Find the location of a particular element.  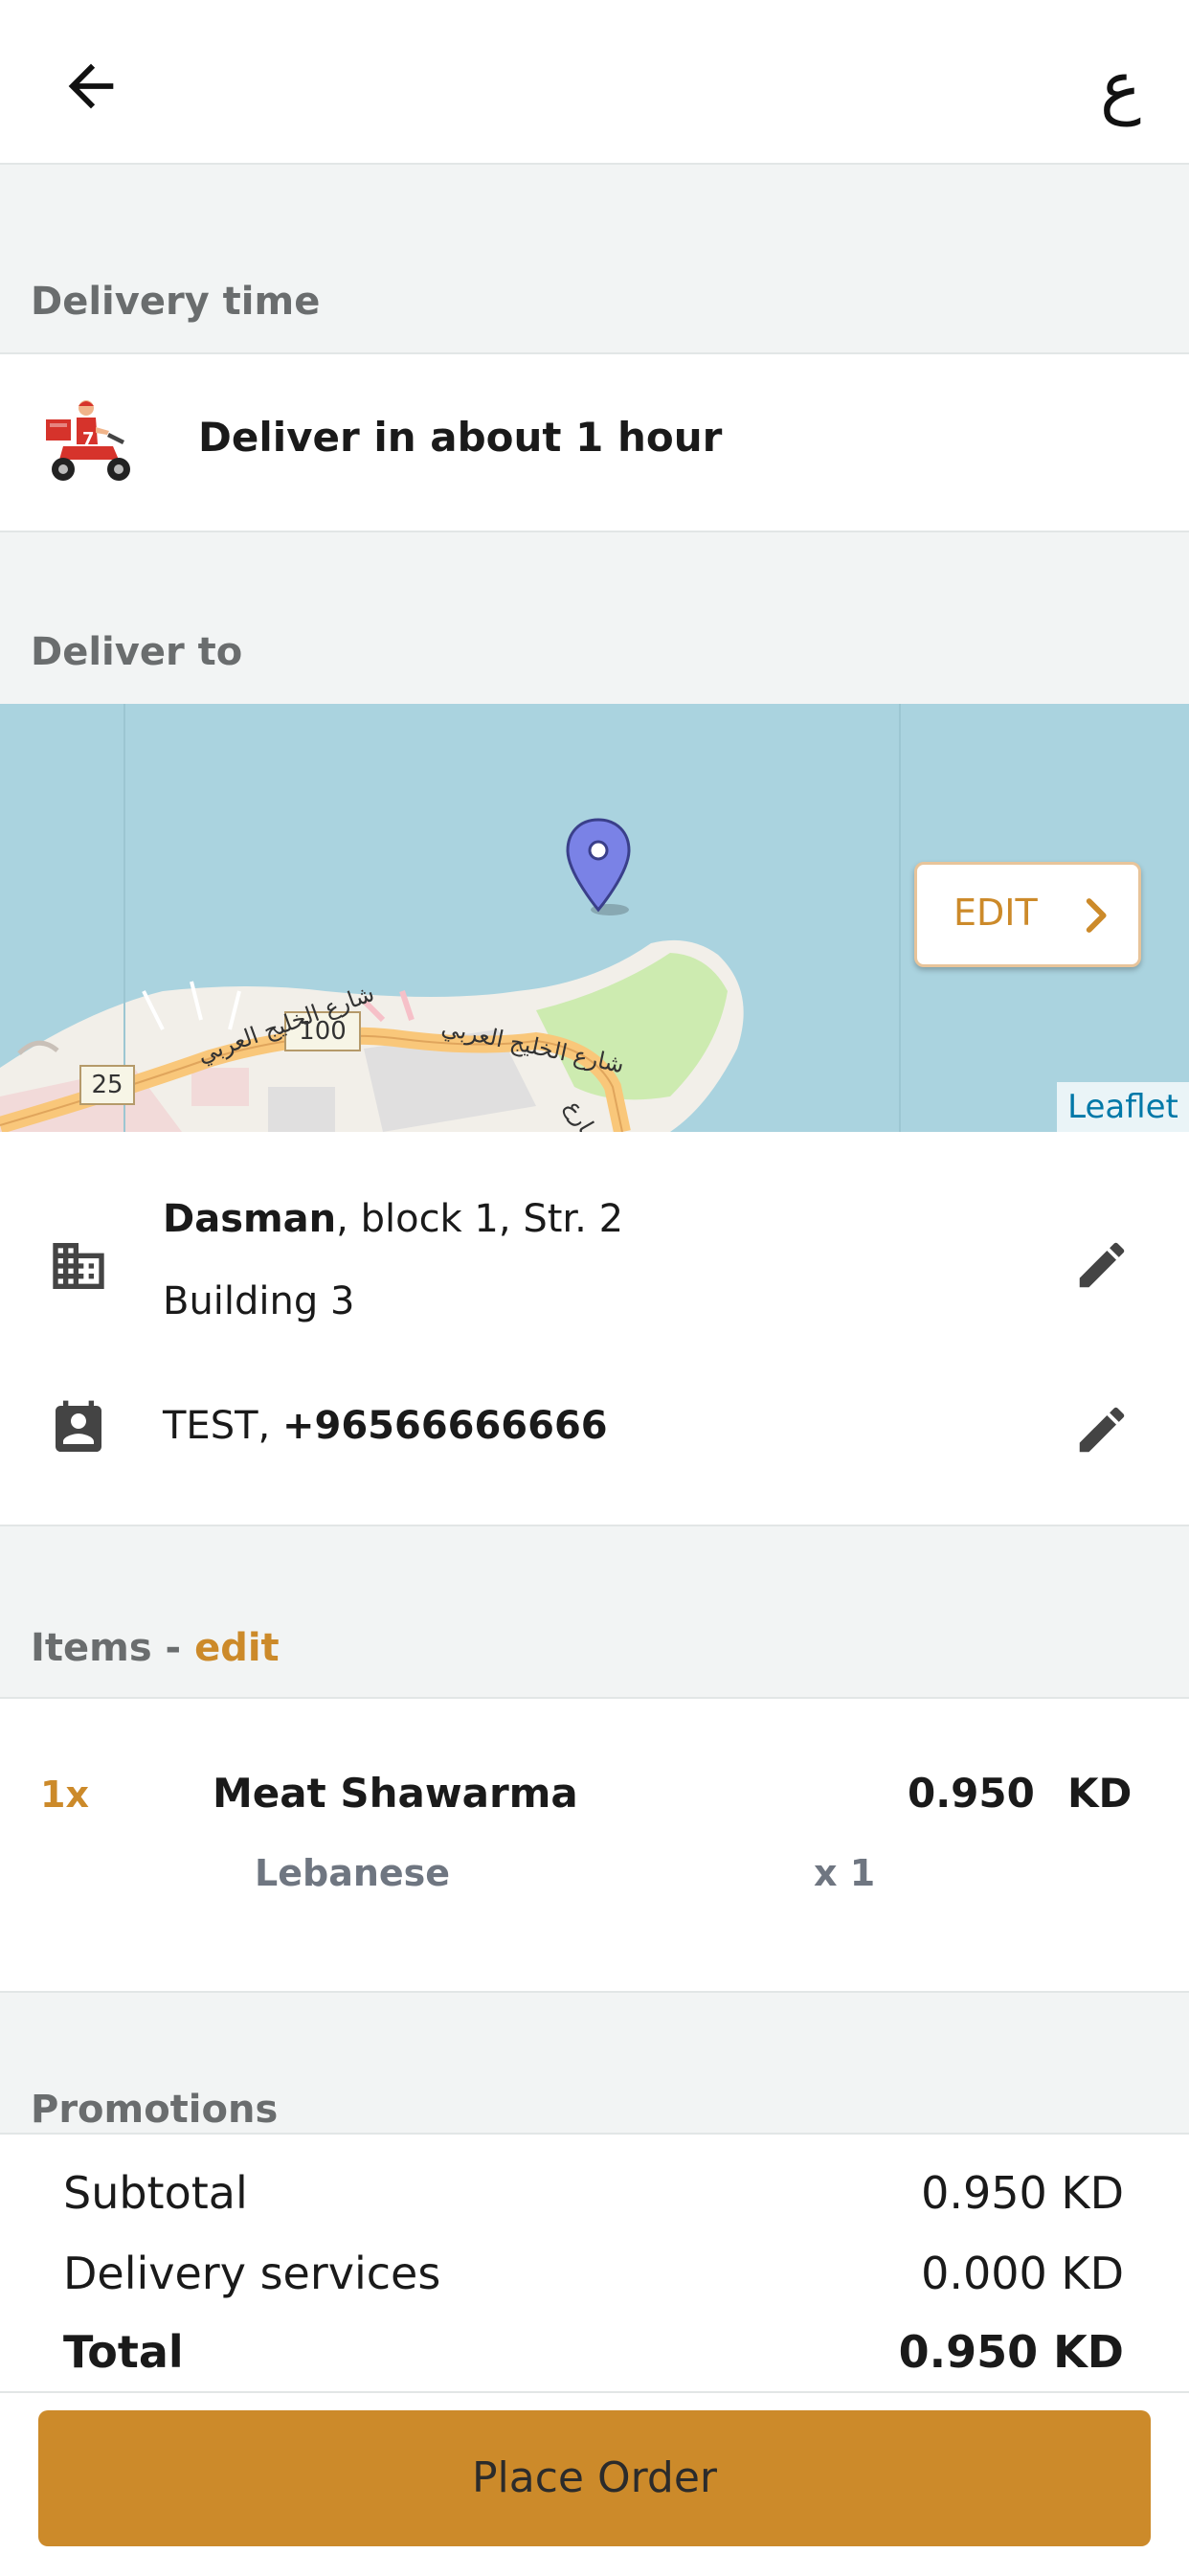

total-label: Total is located at coordinates (123, 2352).